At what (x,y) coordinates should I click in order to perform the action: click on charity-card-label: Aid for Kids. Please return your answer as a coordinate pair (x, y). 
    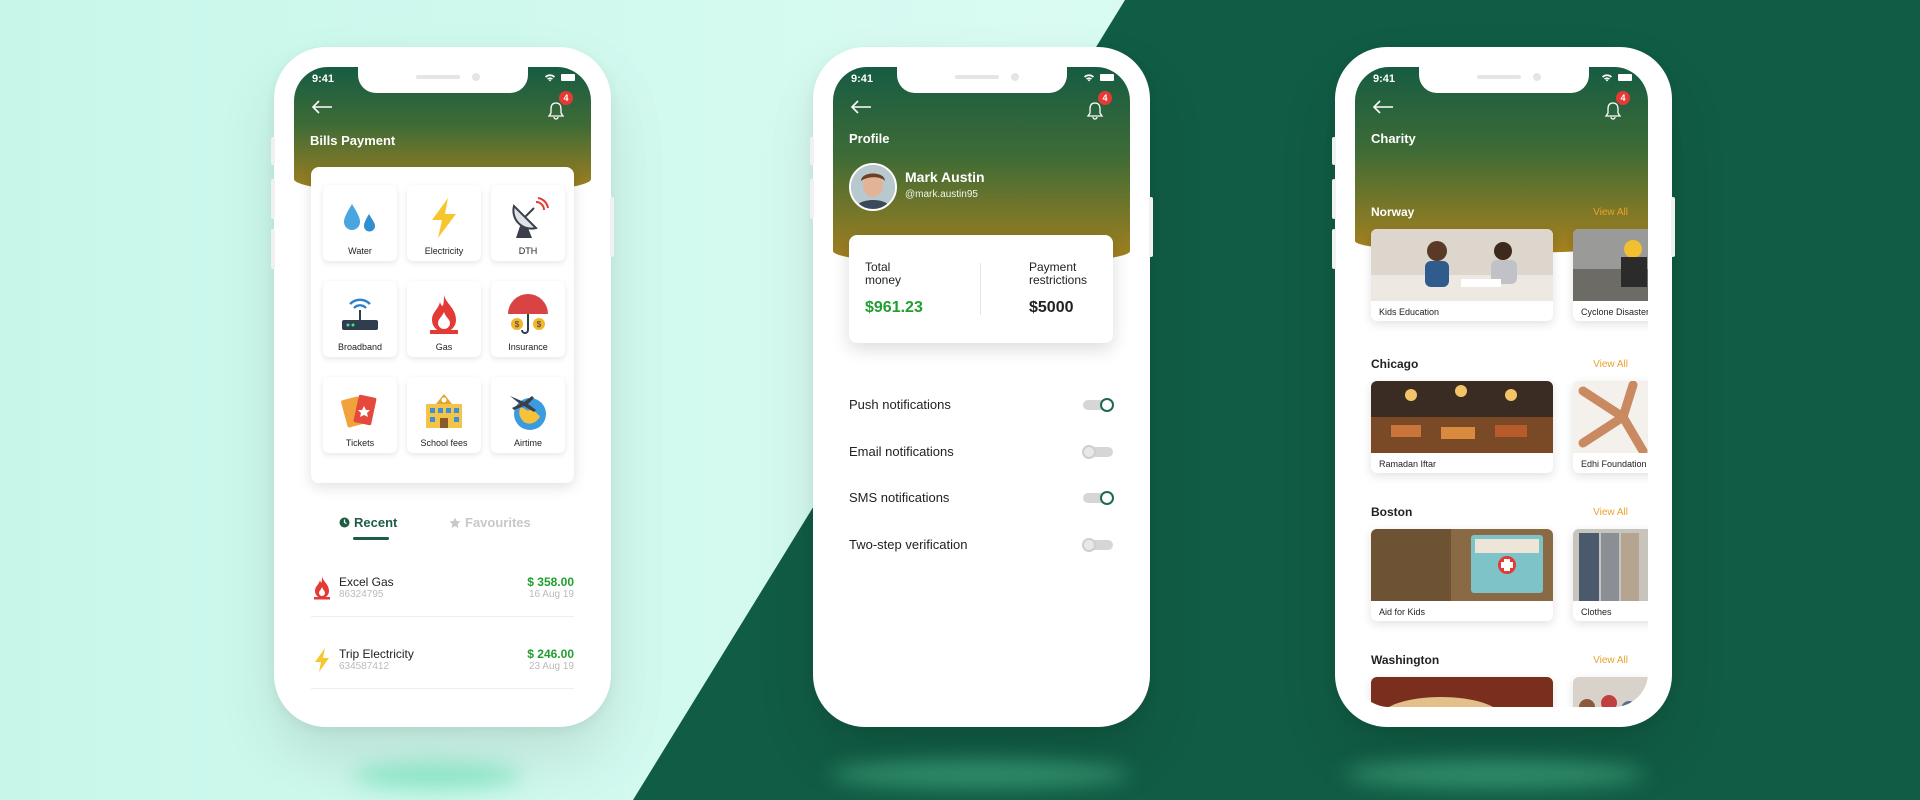
    Looking at the image, I should click on (1402, 612).